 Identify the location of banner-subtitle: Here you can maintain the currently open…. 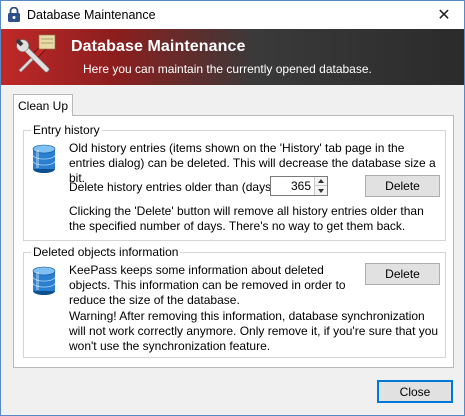
(227, 69).